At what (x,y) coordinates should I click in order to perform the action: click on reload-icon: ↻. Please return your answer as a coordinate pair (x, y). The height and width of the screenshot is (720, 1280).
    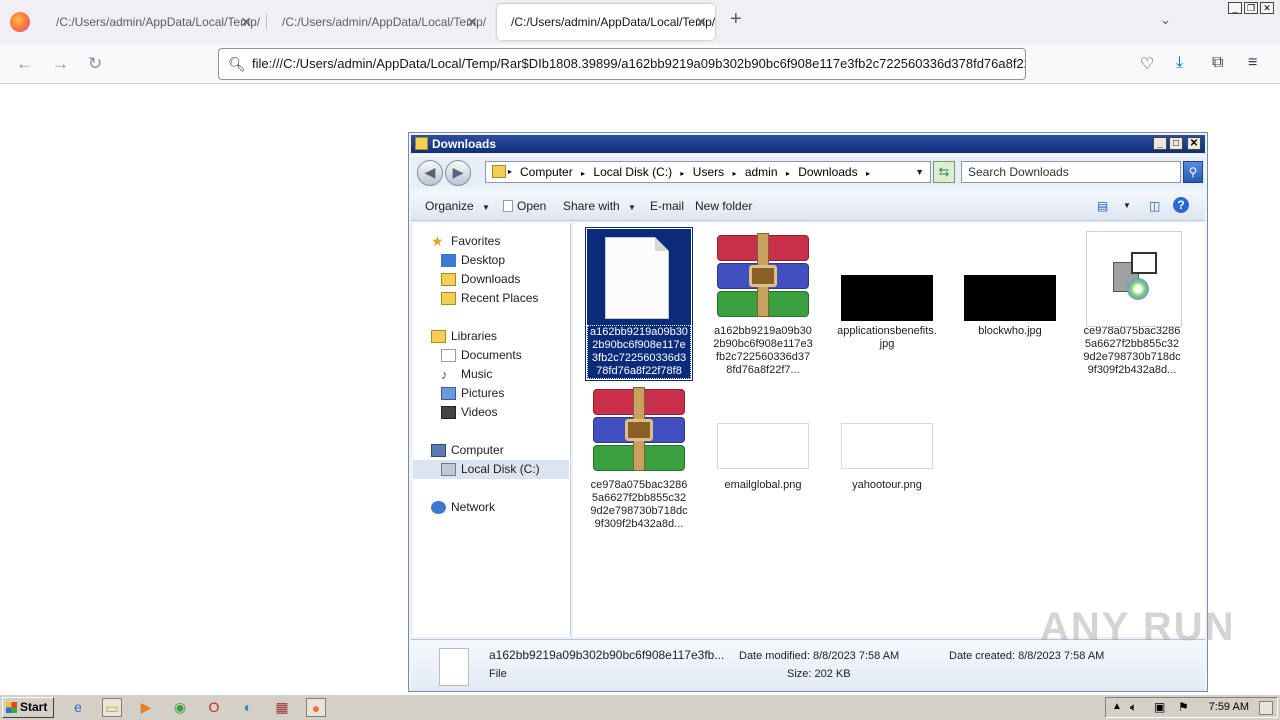
    Looking at the image, I should click on (95, 64).